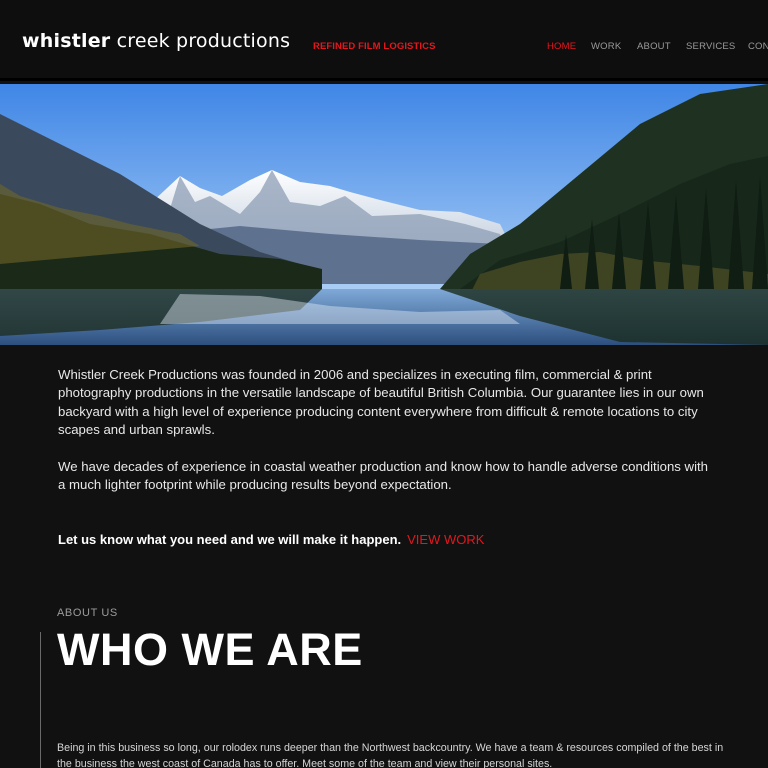  I want to click on section-divider-line, so click(40, 700).